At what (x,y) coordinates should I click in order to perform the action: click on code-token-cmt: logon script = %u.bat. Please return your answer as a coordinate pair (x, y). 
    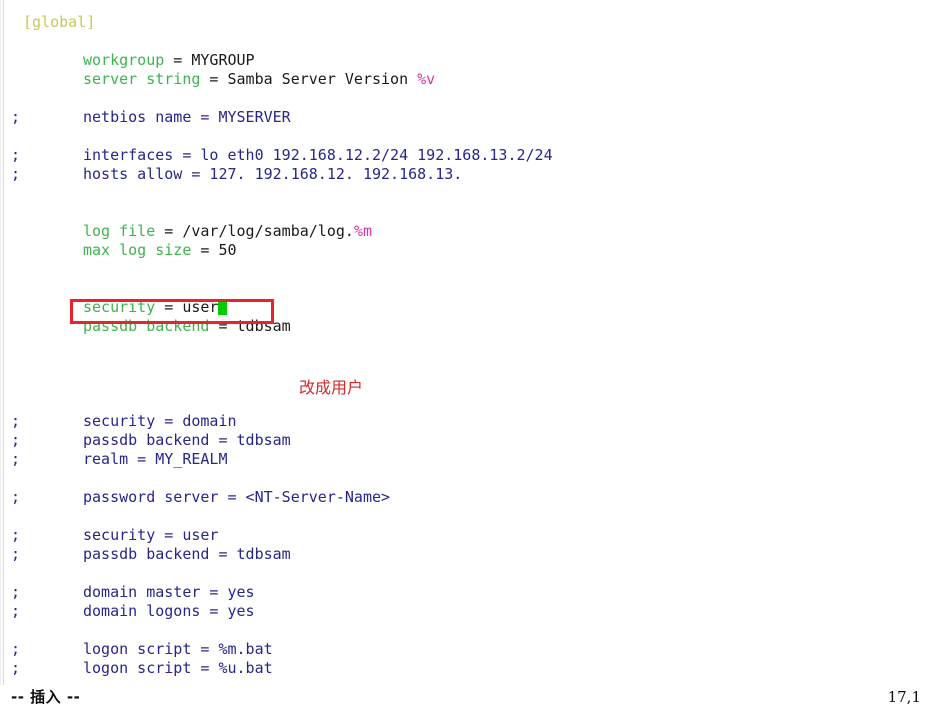
    Looking at the image, I should click on (178, 668).